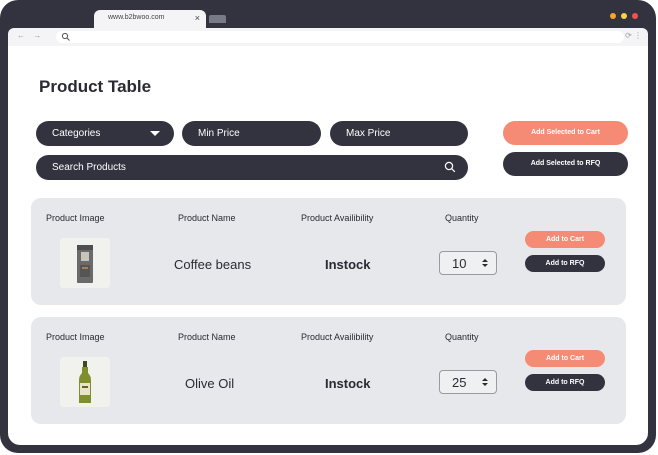 Image resolution: width=658 pixels, height=455 pixels. I want to click on product-name: Olive Oil, so click(210, 383).